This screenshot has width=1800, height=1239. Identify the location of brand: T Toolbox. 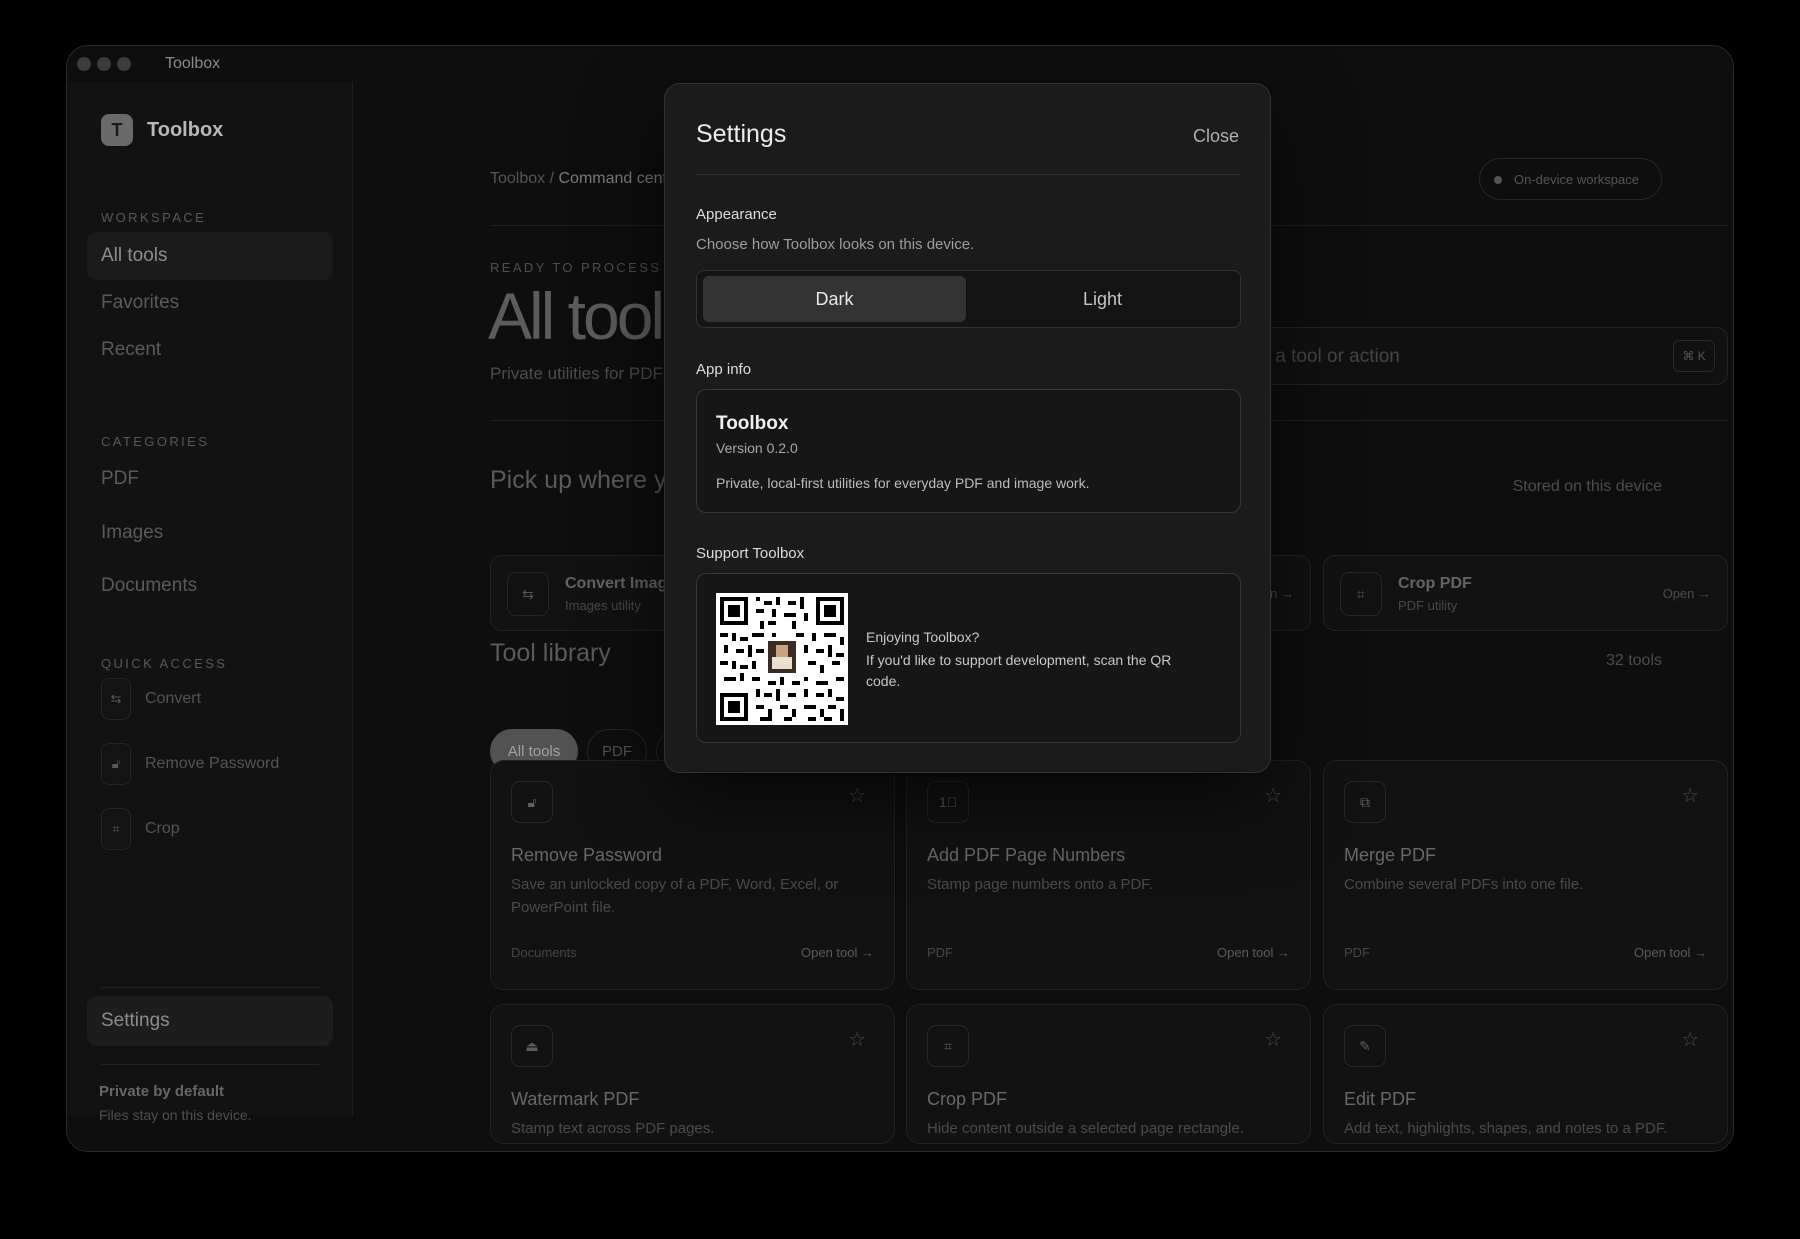
(162, 130).